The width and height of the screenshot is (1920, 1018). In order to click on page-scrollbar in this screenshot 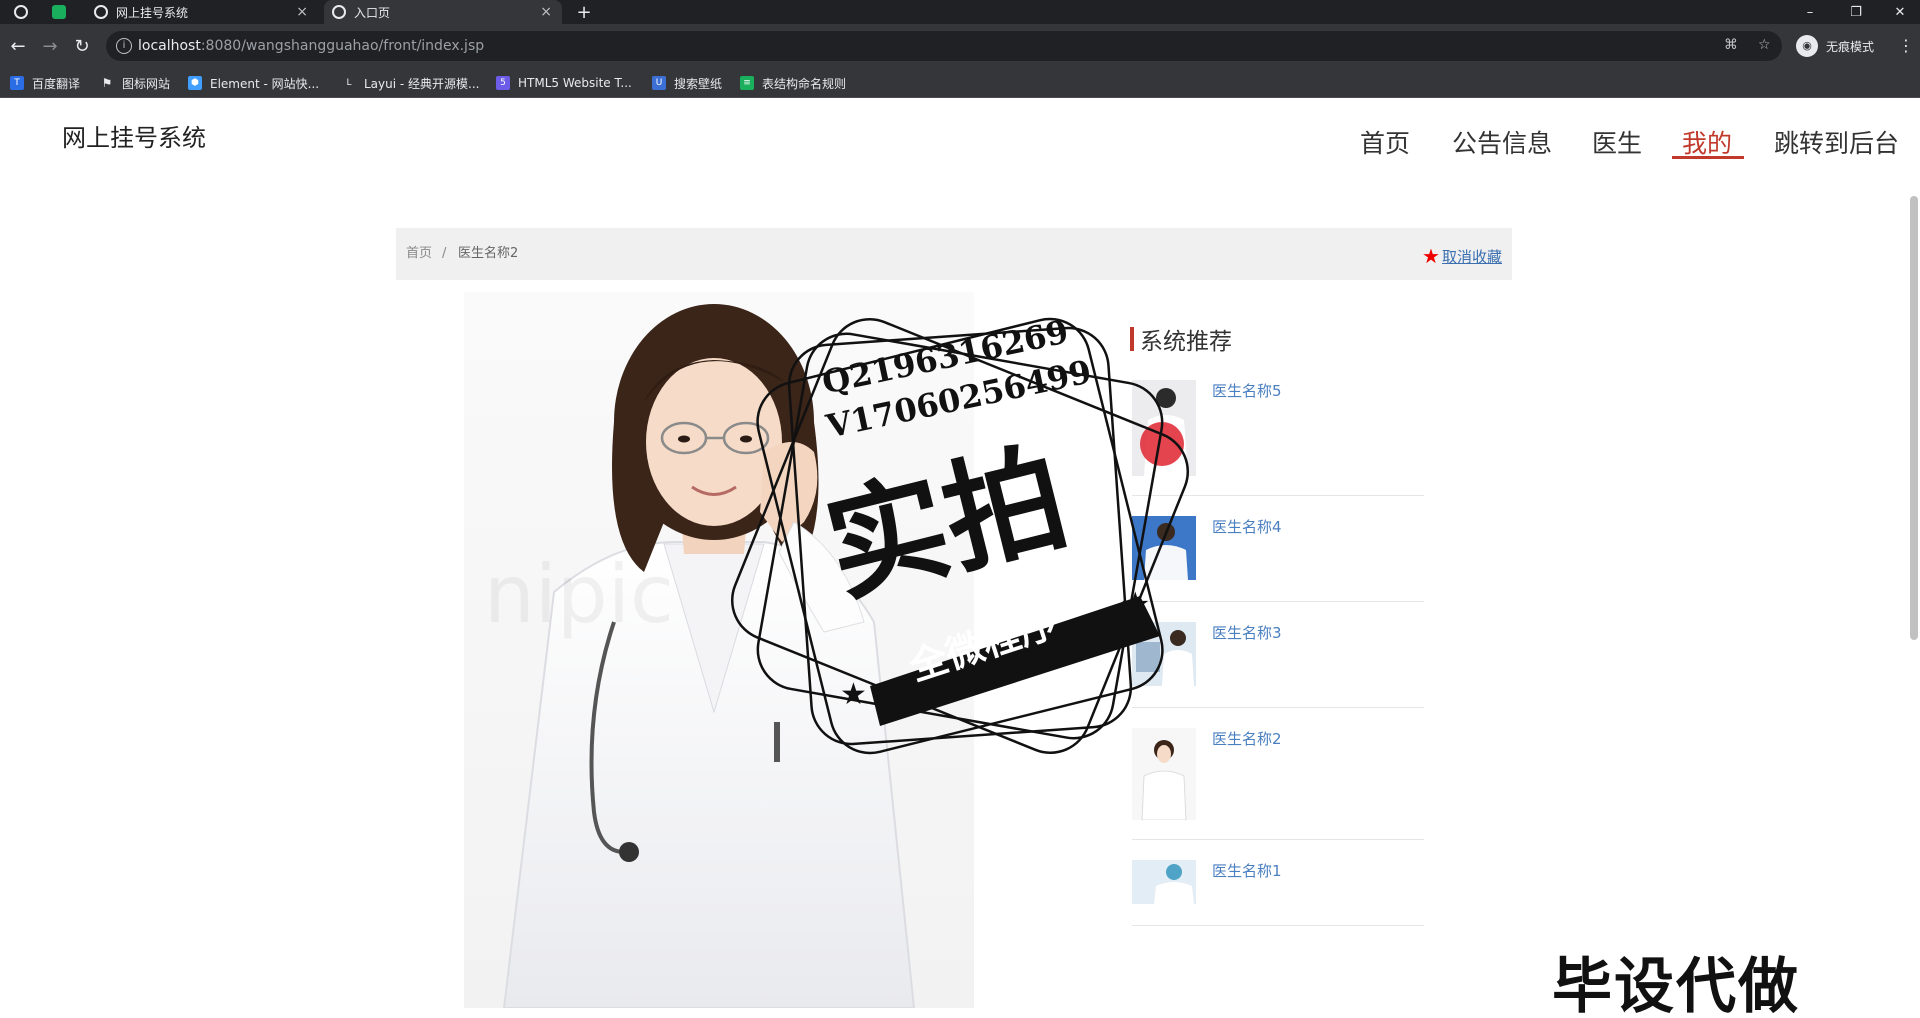, I will do `click(1914, 418)`.